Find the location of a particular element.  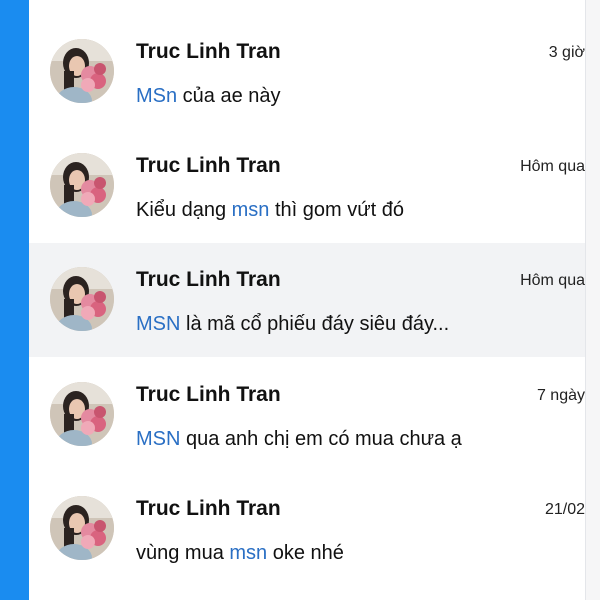

message-snippet: Kiểu dạng msn thì gom vứt đó is located at coordinates (270, 210).